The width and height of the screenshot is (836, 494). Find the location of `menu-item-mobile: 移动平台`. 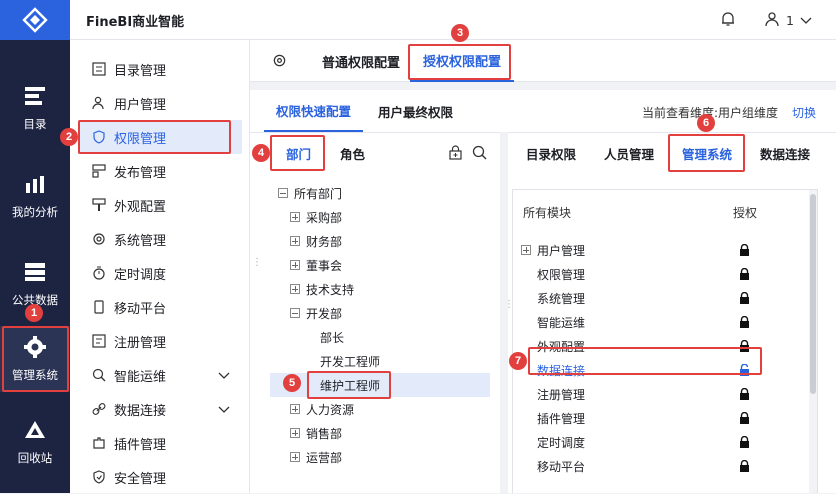

menu-item-mobile: 移动平台 is located at coordinates (160, 307).